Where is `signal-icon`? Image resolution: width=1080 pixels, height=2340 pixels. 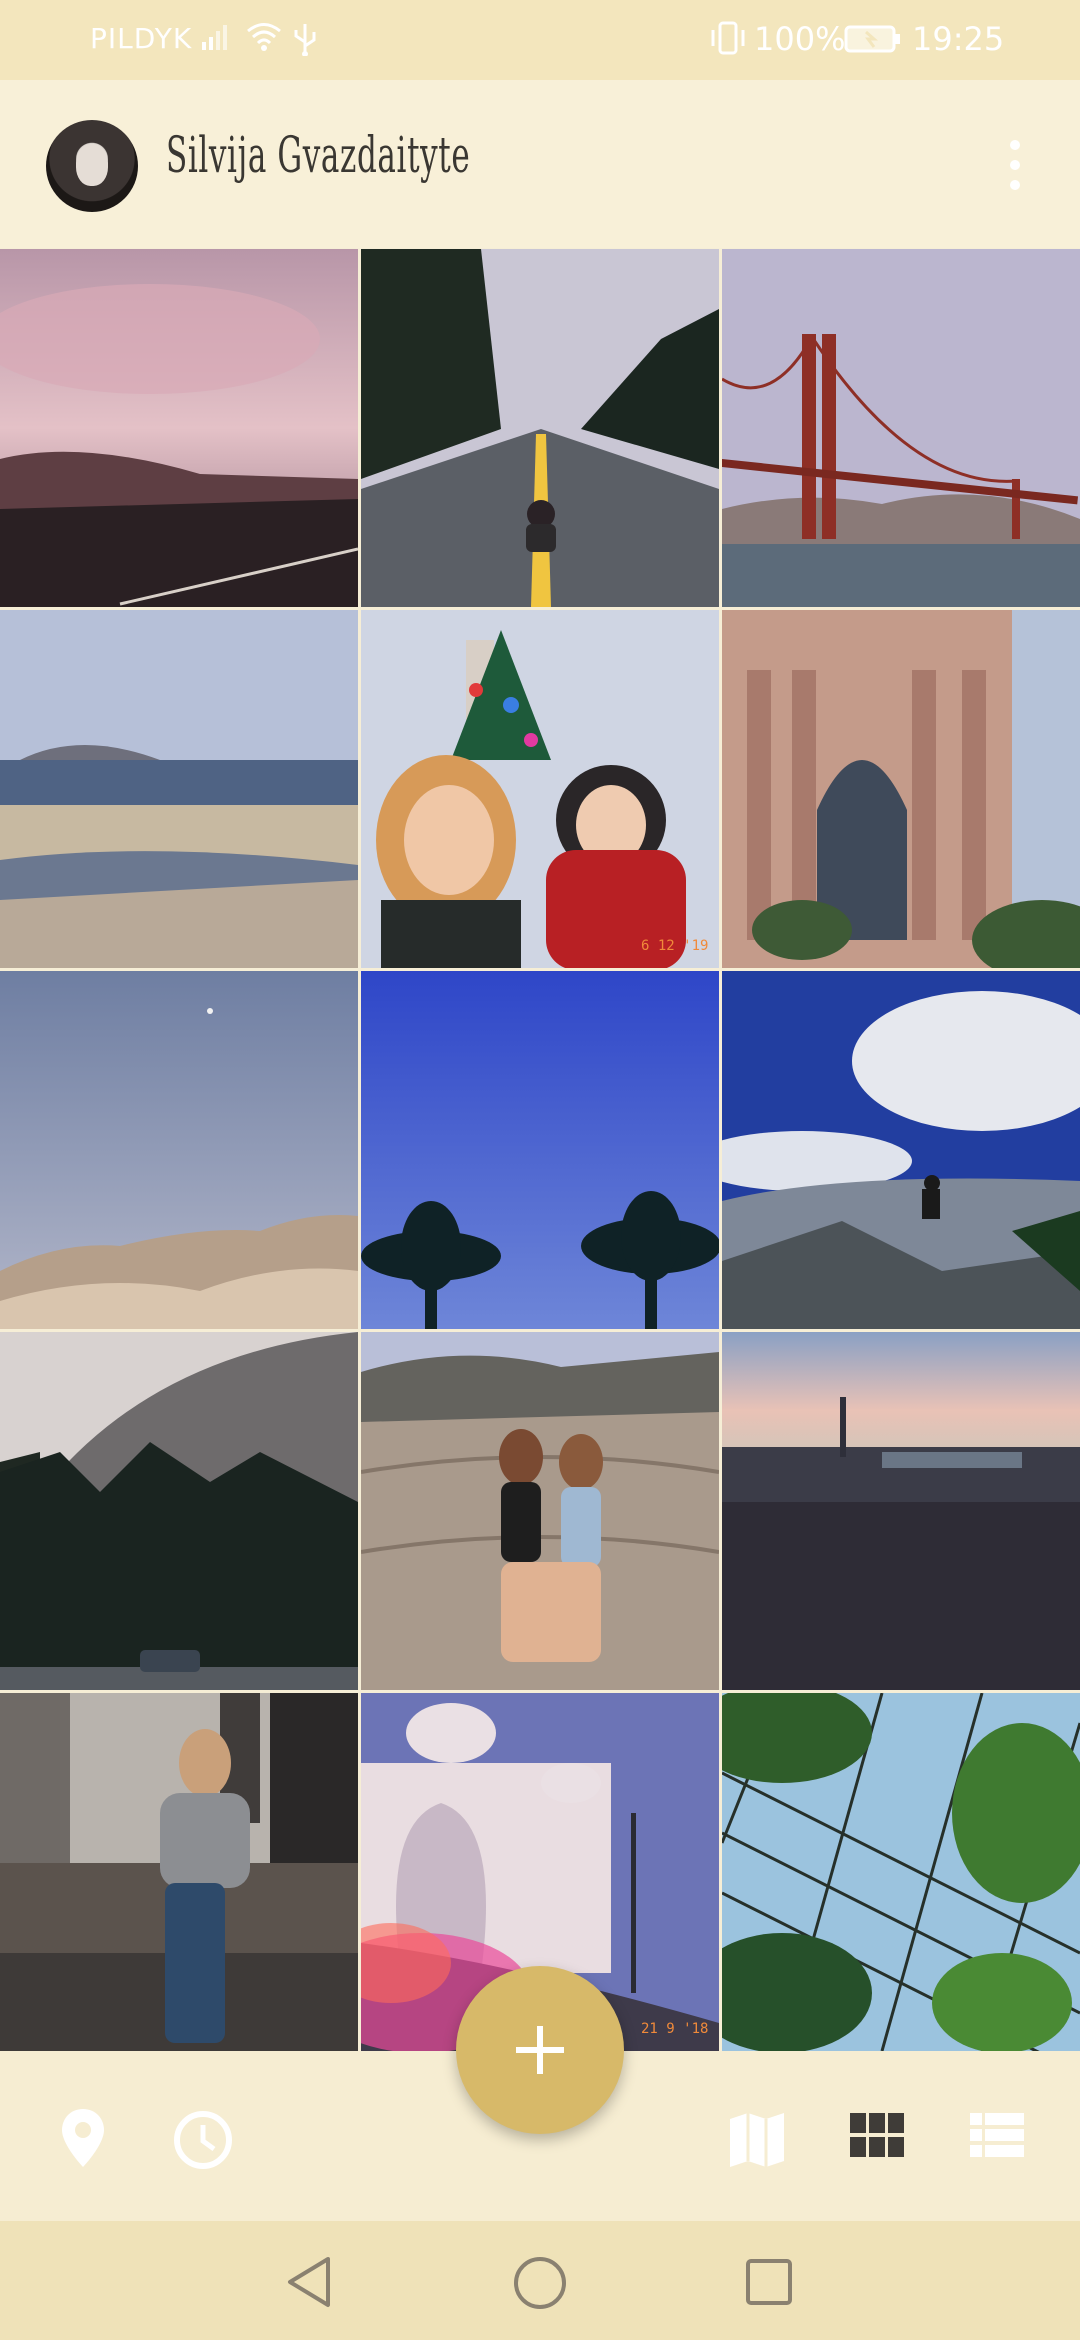
signal-icon is located at coordinates (214, 37).